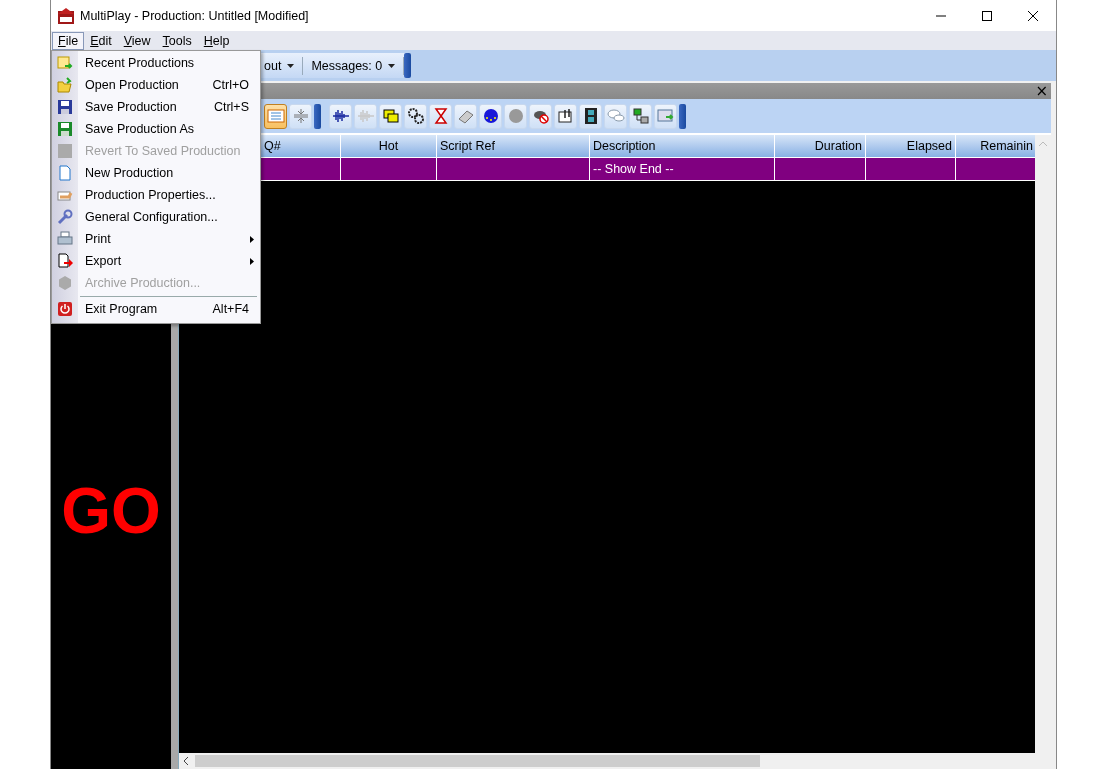 The image size is (1107, 769). I want to click on dropdown-button: Messages: 0, so click(353, 65).